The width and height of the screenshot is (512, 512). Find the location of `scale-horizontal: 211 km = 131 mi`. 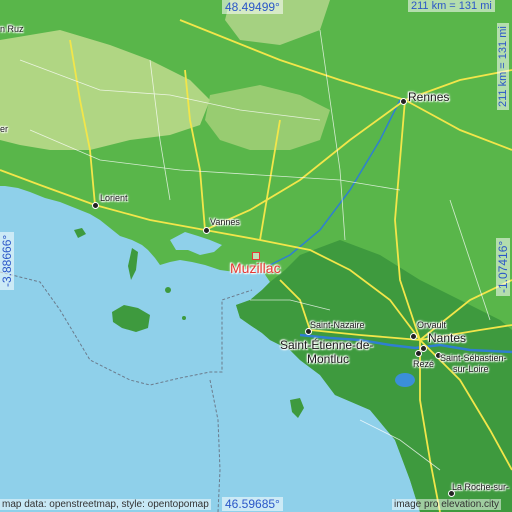

scale-horizontal: 211 km = 131 mi is located at coordinates (451, 6).